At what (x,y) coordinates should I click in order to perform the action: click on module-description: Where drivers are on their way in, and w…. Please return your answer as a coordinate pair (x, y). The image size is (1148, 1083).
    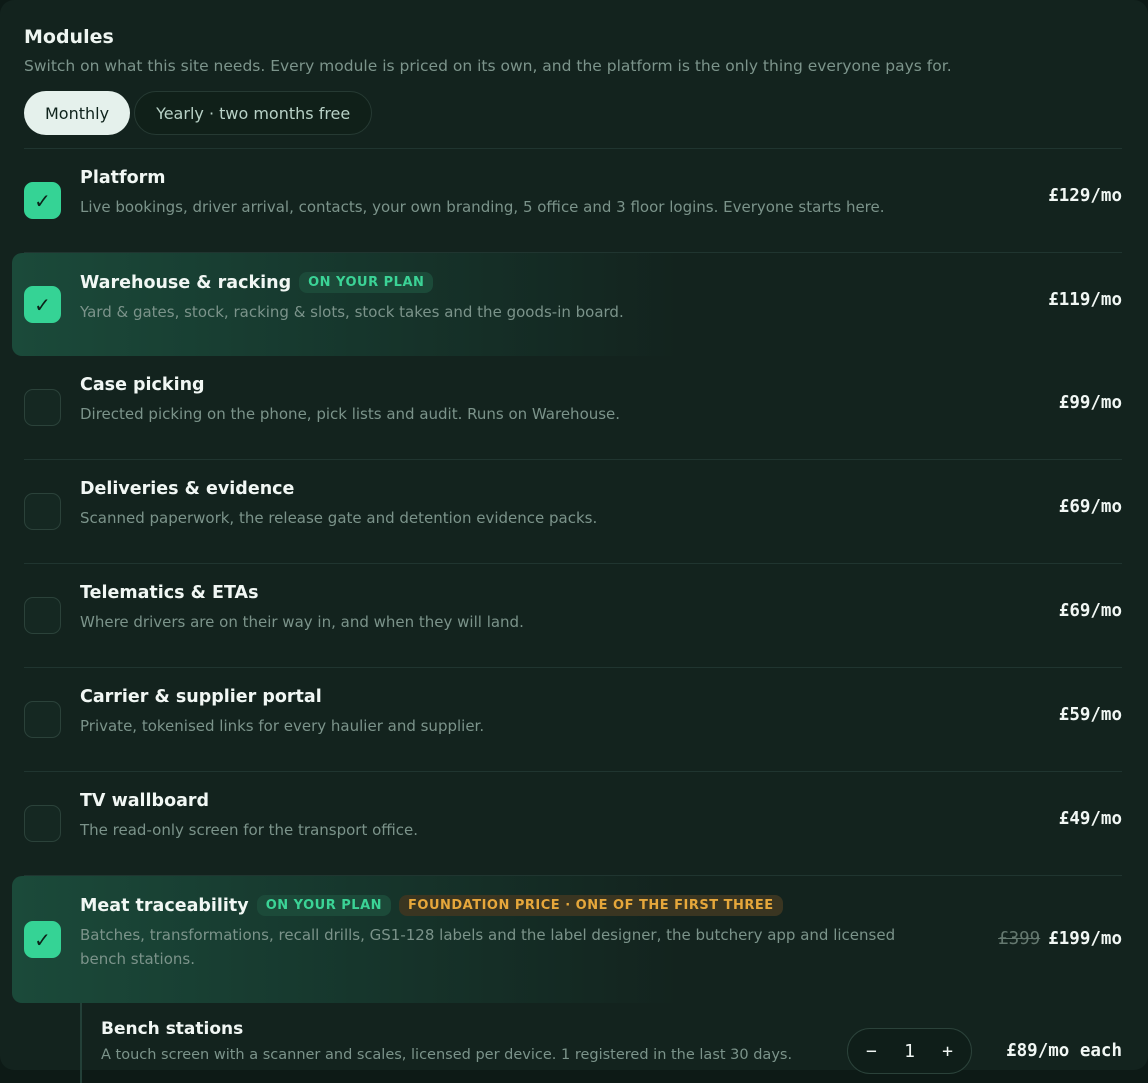
    Looking at the image, I should click on (302, 622).